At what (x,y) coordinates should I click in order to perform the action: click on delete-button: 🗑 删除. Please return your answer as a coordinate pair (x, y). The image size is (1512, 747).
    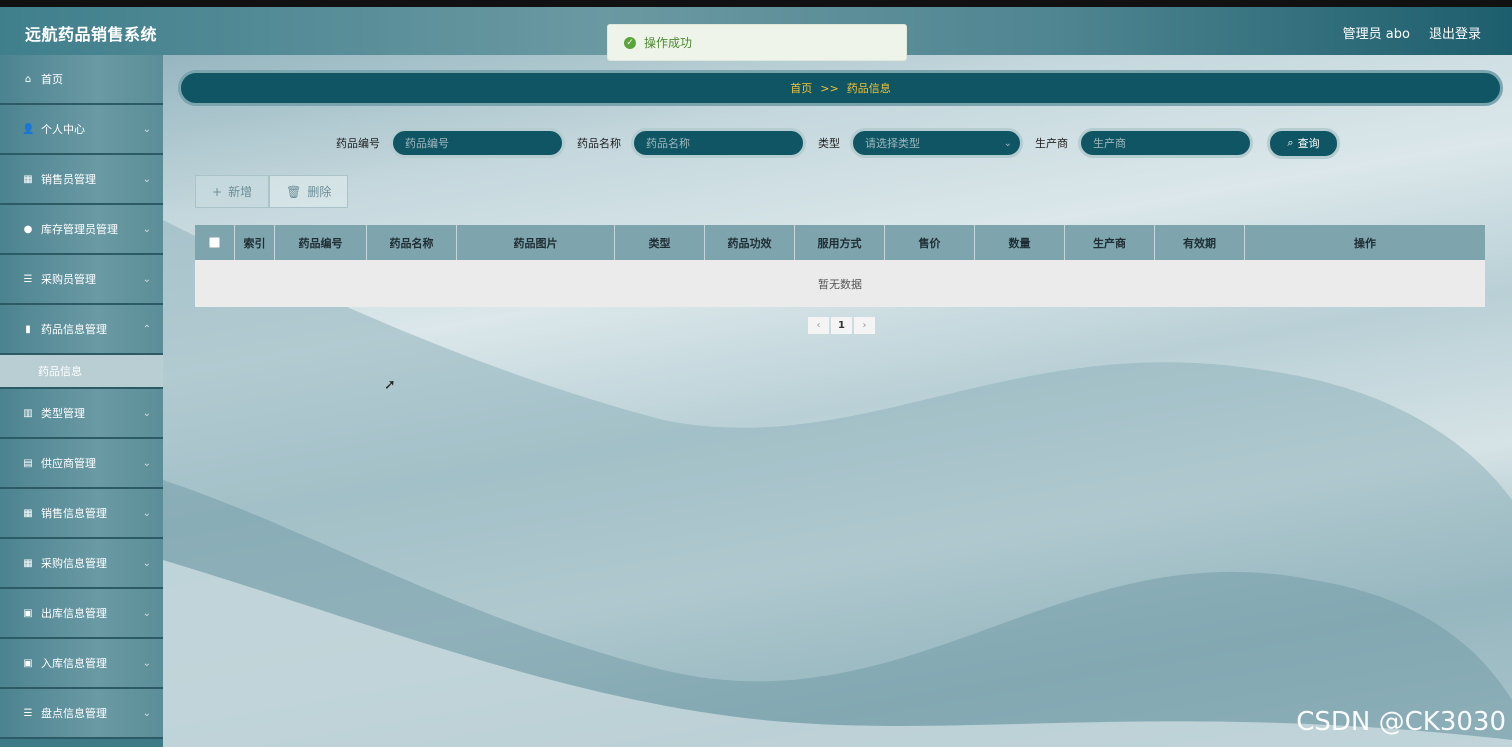
    Looking at the image, I should click on (309, 191).